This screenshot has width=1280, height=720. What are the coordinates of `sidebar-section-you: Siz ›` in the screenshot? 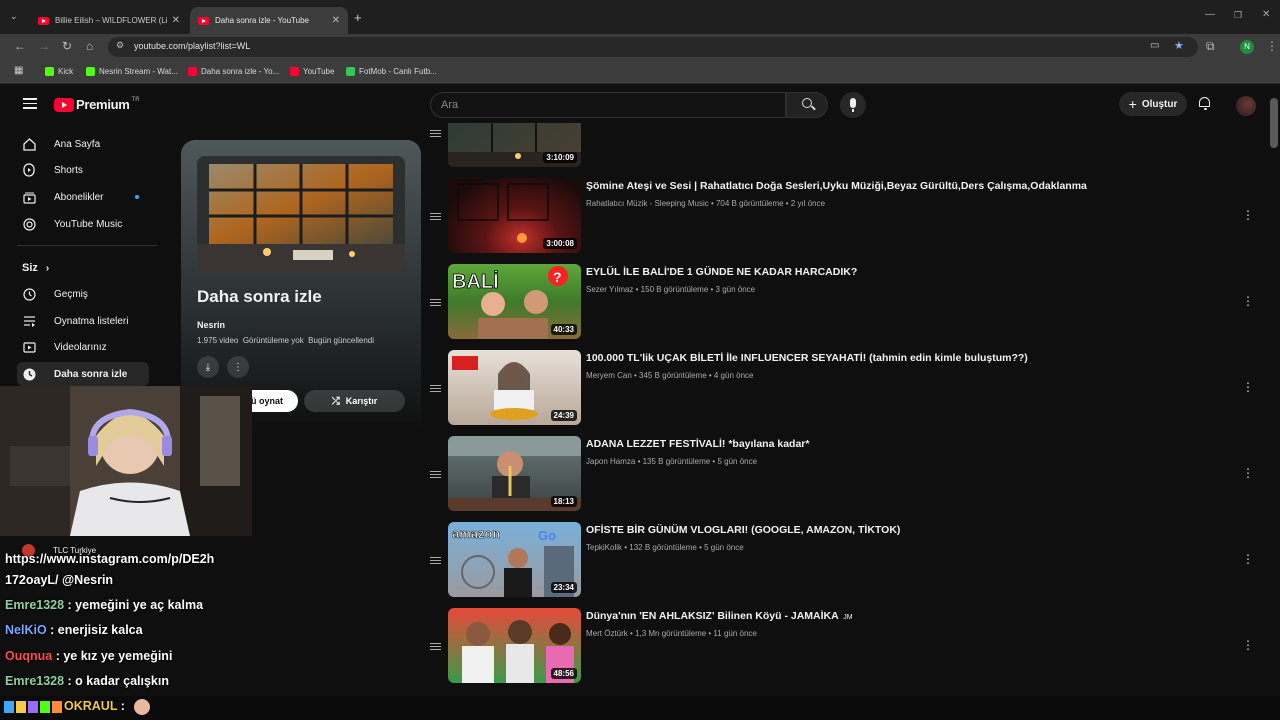 It's located at (35, 268).